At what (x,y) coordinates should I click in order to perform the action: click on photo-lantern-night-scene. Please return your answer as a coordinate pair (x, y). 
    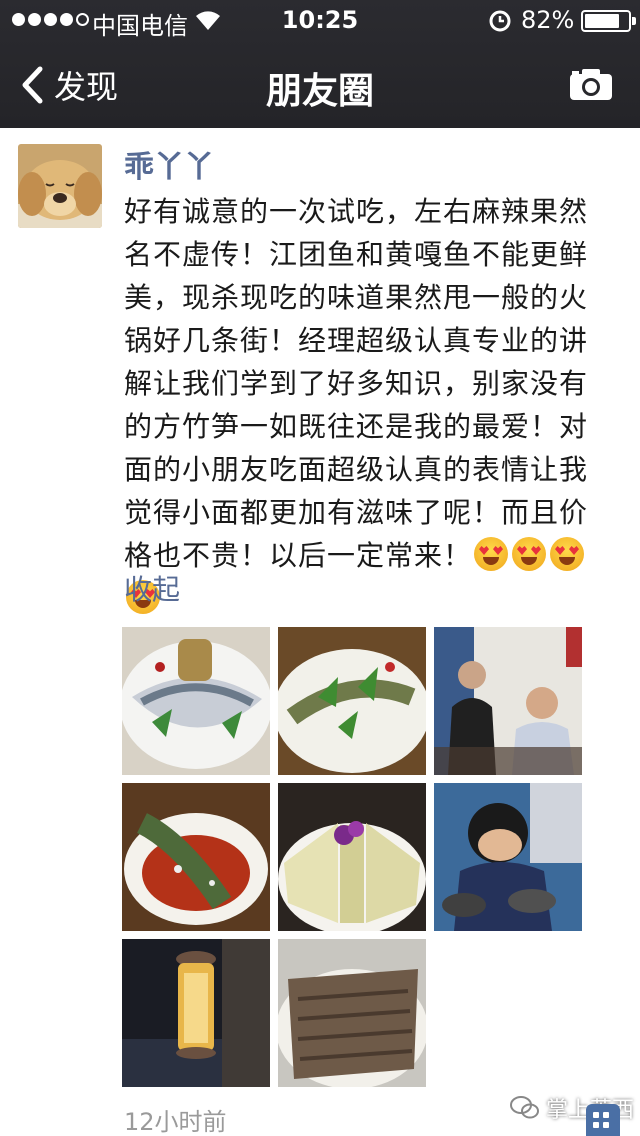
    Looking at the image, I should click on (196, 1013).